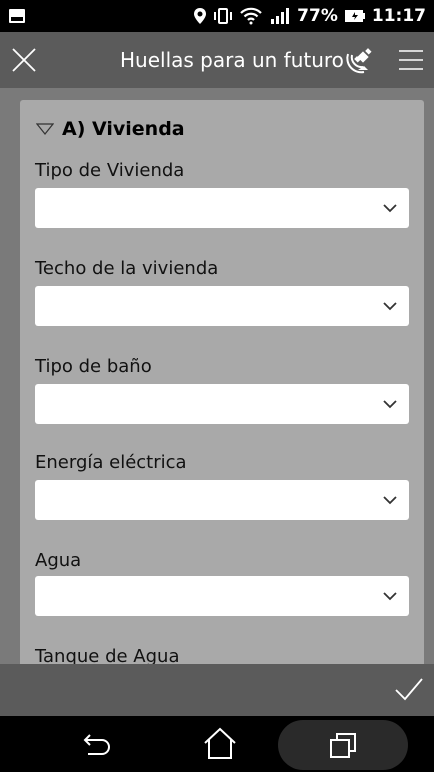 This screenshot has width=434, height=772. I want to click on collapse-triangle-icon, so click(45, 129).